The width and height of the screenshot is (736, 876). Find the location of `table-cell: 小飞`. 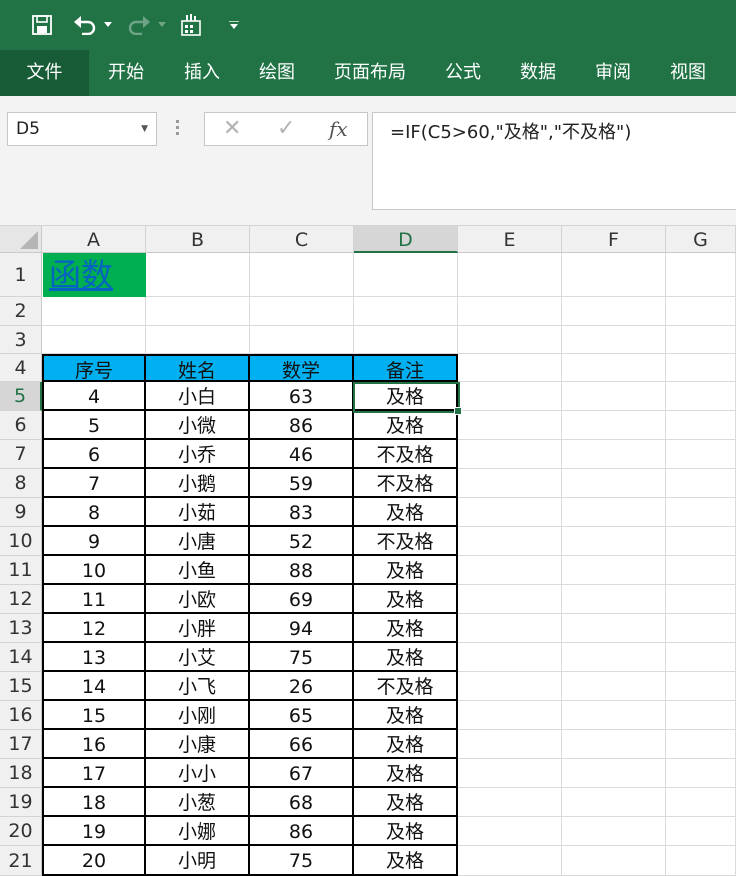

table-cell: 小飞 is located at coordinates (198, 686).